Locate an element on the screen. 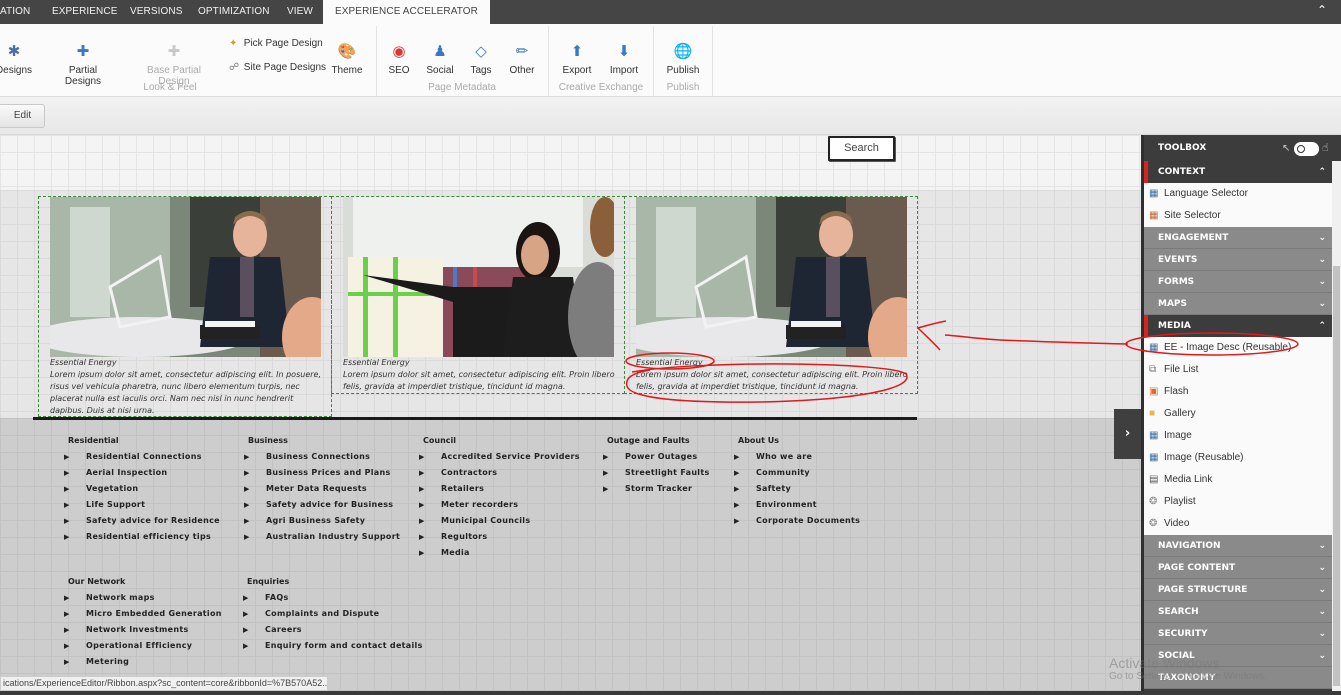 The image size is (1341, 695). header-placeholder: Search is located at coordinates (570, 162).